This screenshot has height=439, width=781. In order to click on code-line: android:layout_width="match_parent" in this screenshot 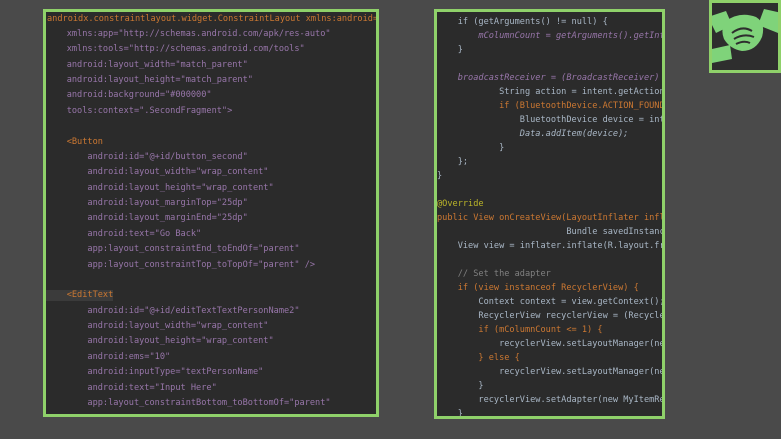, I will do `click(147, 65)`.